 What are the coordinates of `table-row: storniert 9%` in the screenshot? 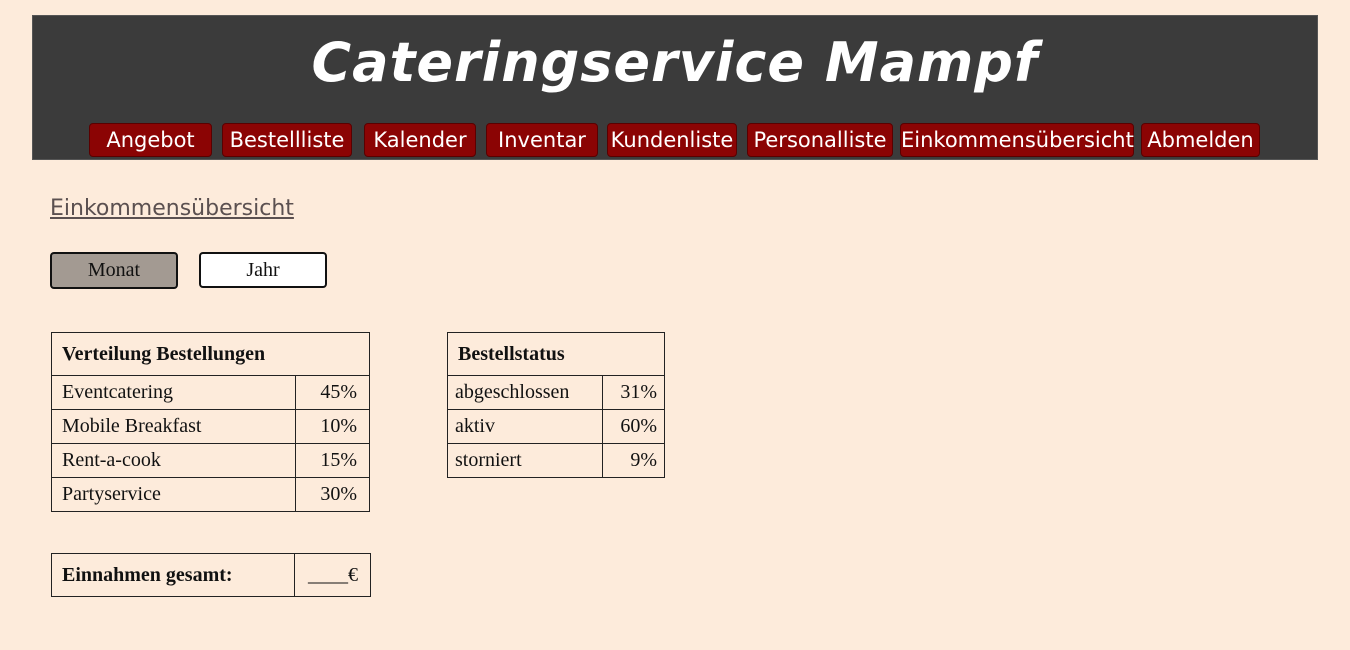 It's located at (556, 460).